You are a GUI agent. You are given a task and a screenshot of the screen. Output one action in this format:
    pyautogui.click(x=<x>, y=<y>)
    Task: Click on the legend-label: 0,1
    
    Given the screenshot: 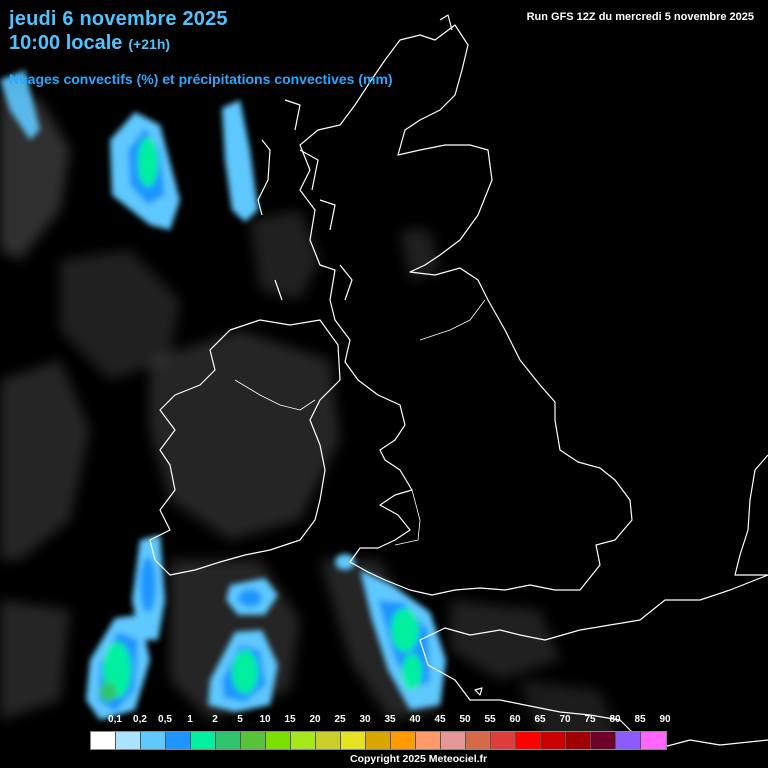 What is the action you would take?
    pyautogui.click(x=115, y=719)
    